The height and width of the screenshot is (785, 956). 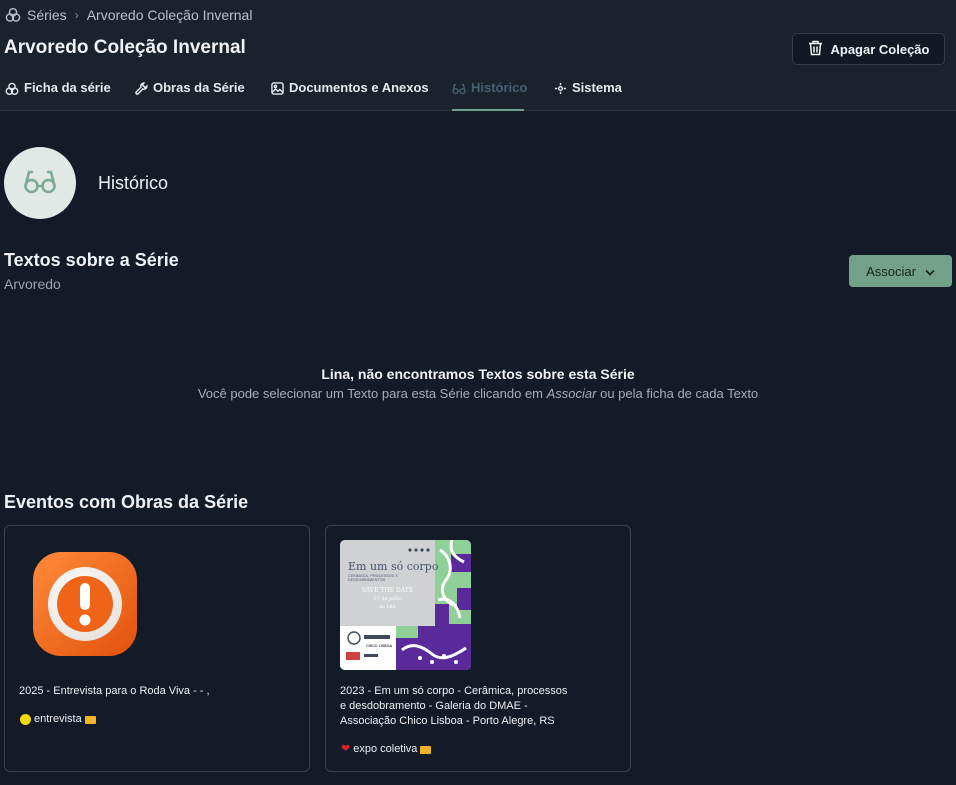 I want to click on delete-collection-button: Apagar Coleção, so click(x=868, y=49).